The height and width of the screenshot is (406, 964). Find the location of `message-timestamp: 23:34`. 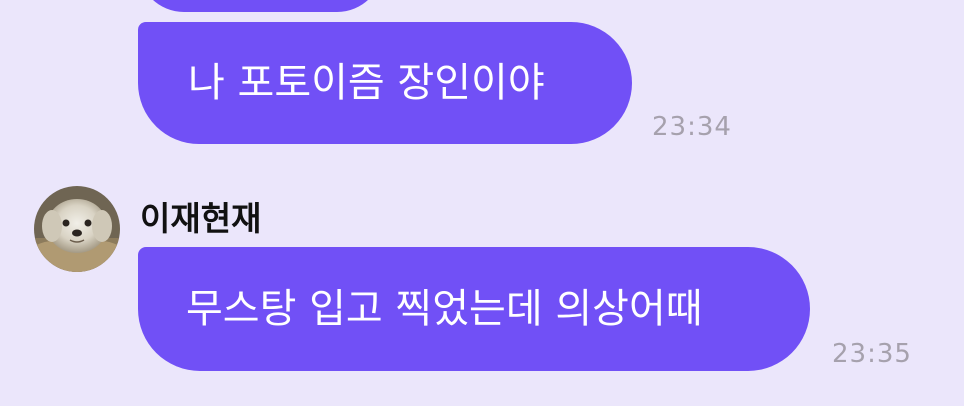

message-timestamp: 23:34 is located at coordinates (692, 127).